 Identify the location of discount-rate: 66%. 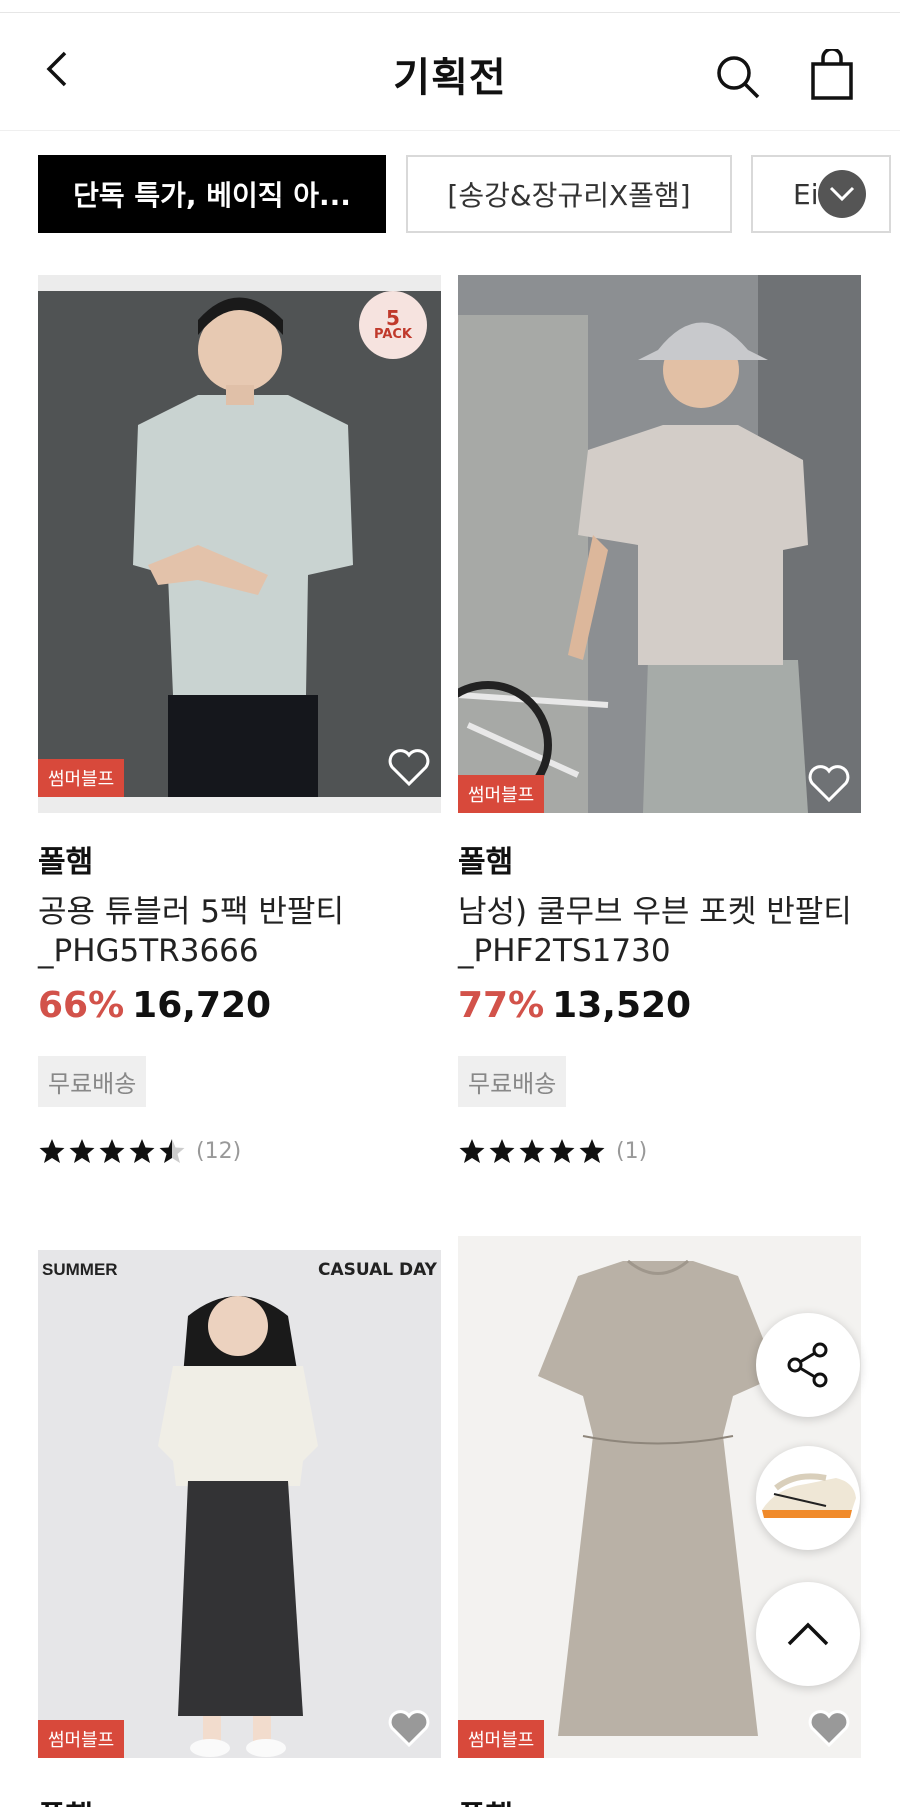
(81, 1005).